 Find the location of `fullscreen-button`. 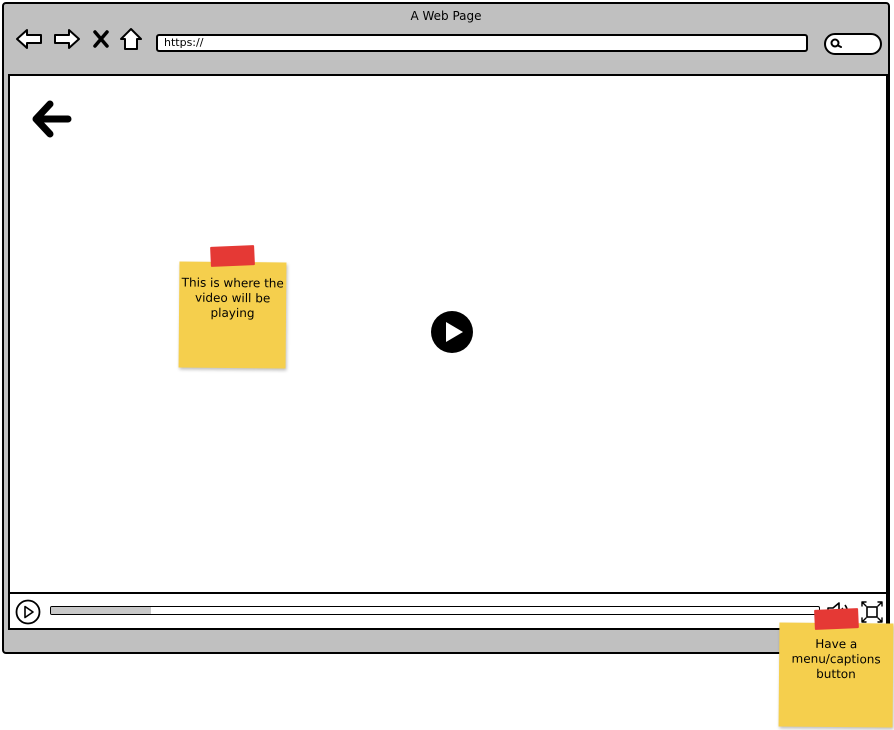

fullscreen-button is located at coordinates (872, 612).